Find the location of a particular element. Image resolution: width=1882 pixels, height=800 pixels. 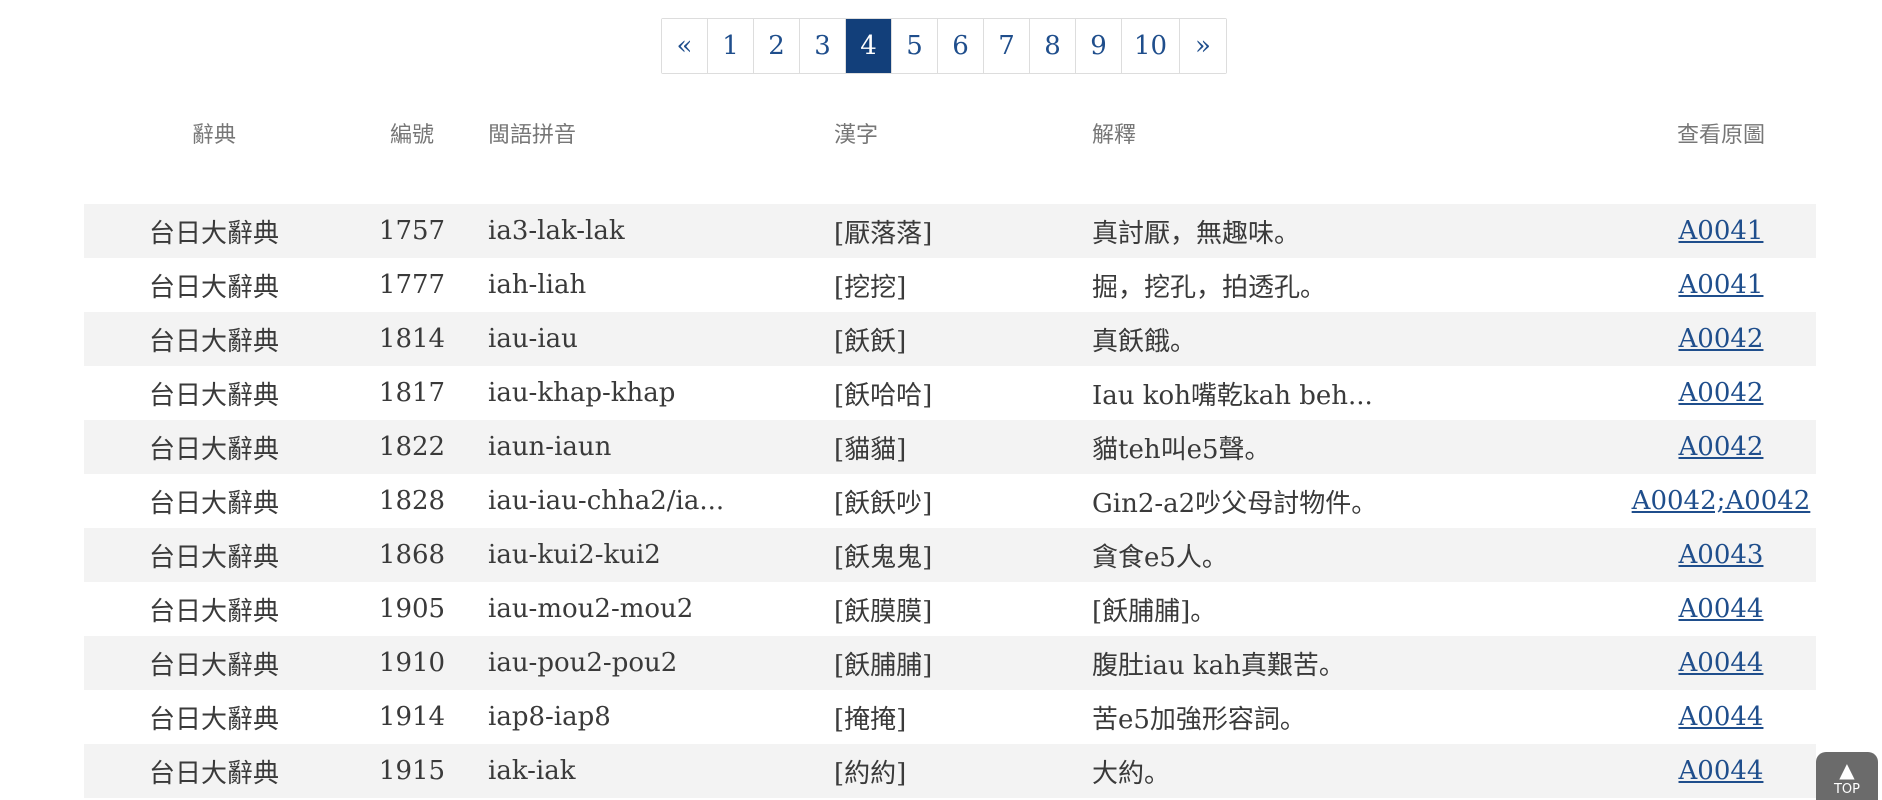

pagination-page-3: 3 is located at coordinates (823, 46).